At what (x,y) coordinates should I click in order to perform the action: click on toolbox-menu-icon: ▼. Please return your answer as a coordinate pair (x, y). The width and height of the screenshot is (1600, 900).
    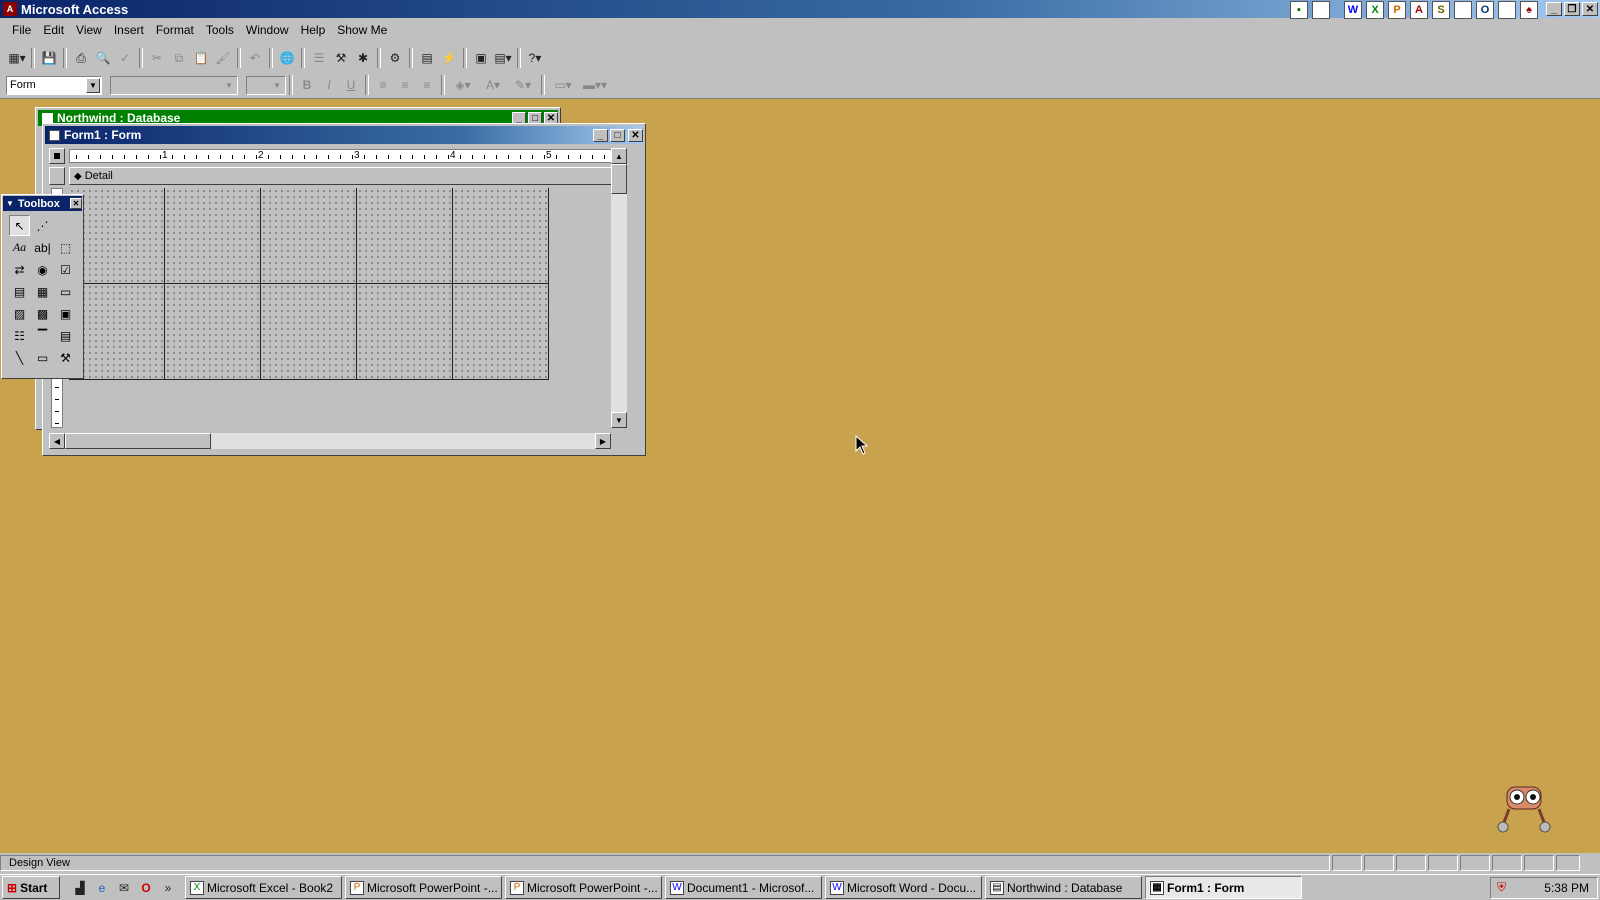
    Looking at the image, I should click on (10, 203).